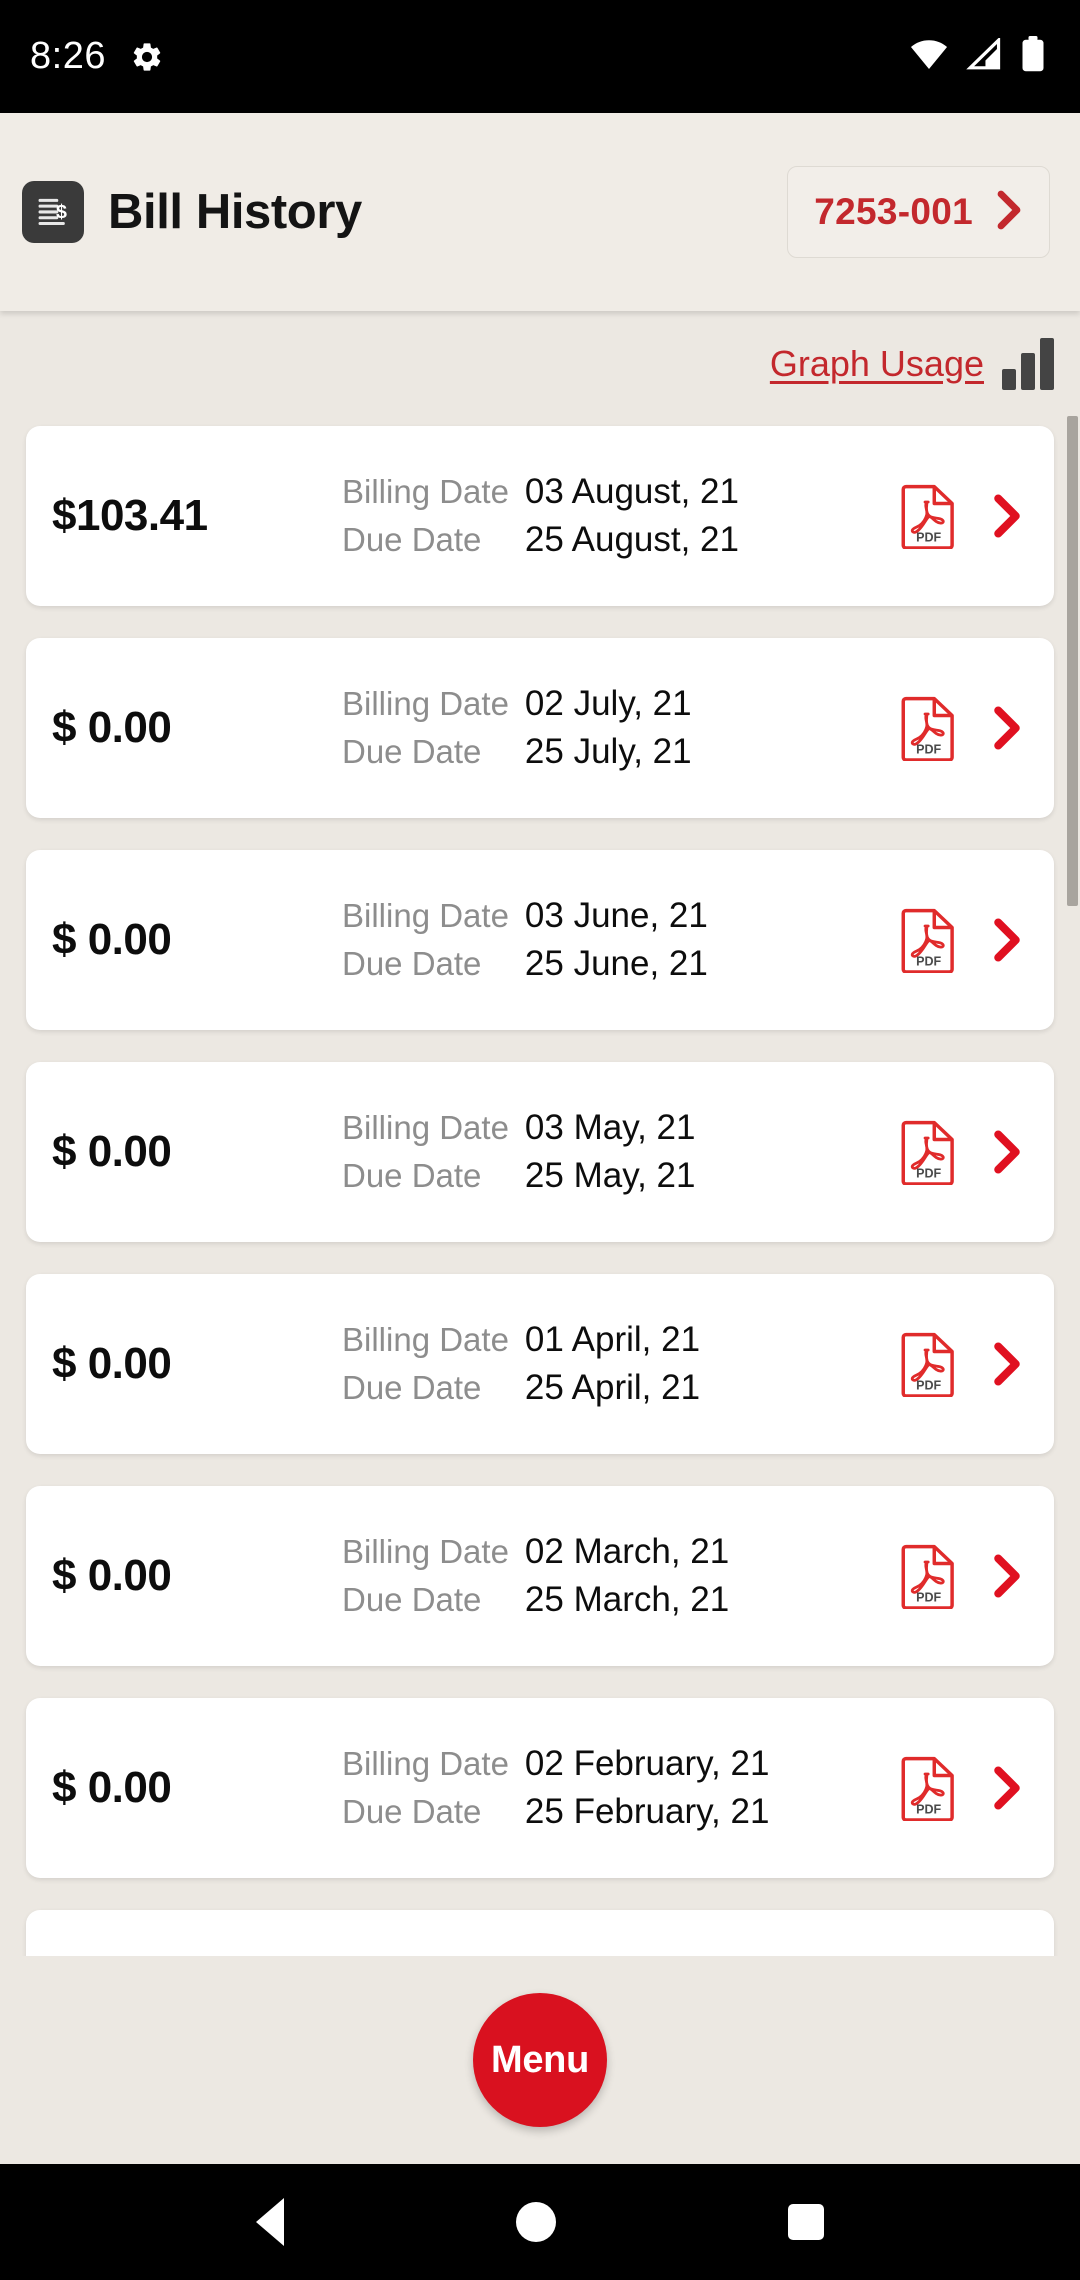 This screenshot has height=2280, width=1080. I want to click on android-nav-bar, so click(540, 2222).